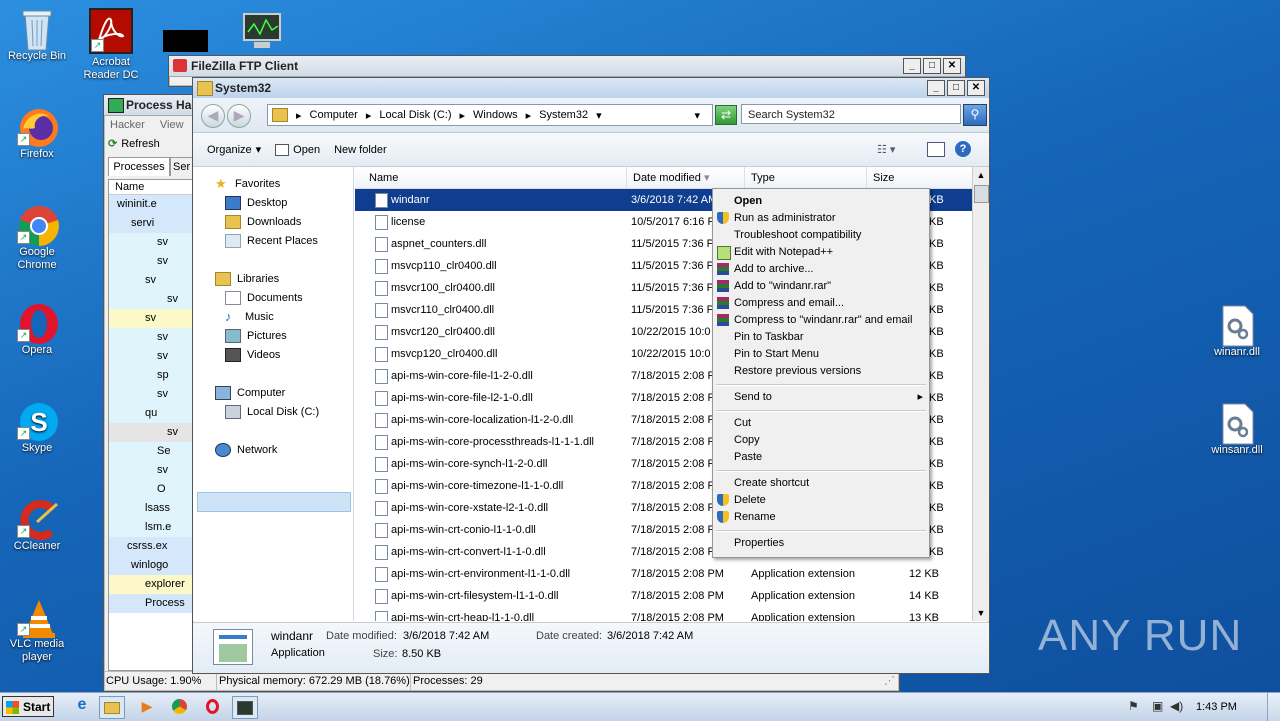 The height and width of the screenshot is (721, 1280). I want to click on process-row: O, so click(151, 489).